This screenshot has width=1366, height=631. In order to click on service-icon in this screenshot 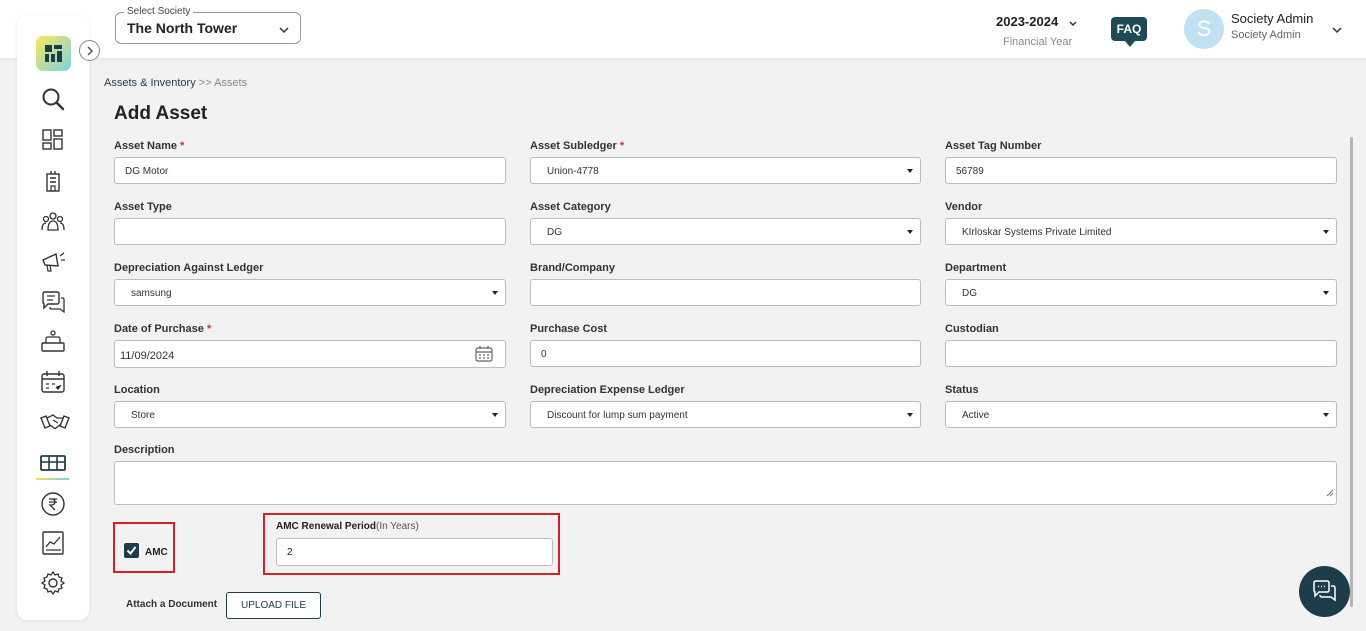, I will do `click(53, 342)`.